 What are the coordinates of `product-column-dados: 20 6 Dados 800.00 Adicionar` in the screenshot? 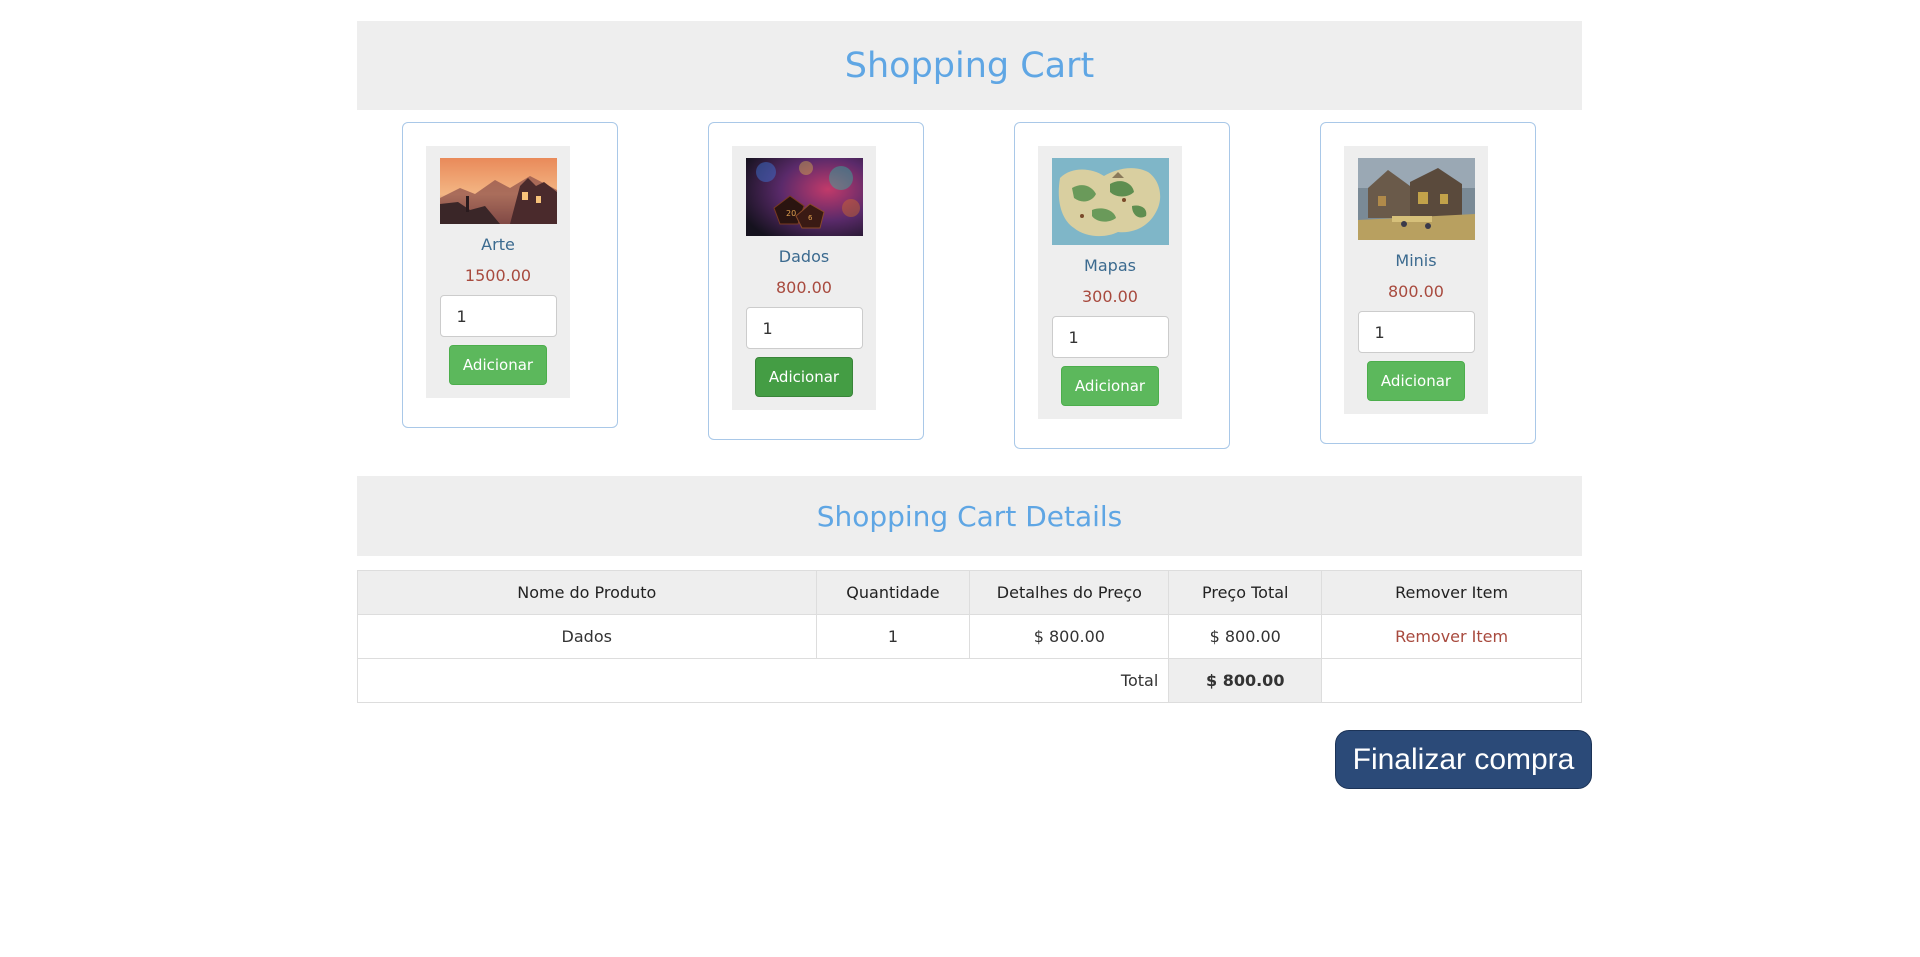 It's located at (816, 281).